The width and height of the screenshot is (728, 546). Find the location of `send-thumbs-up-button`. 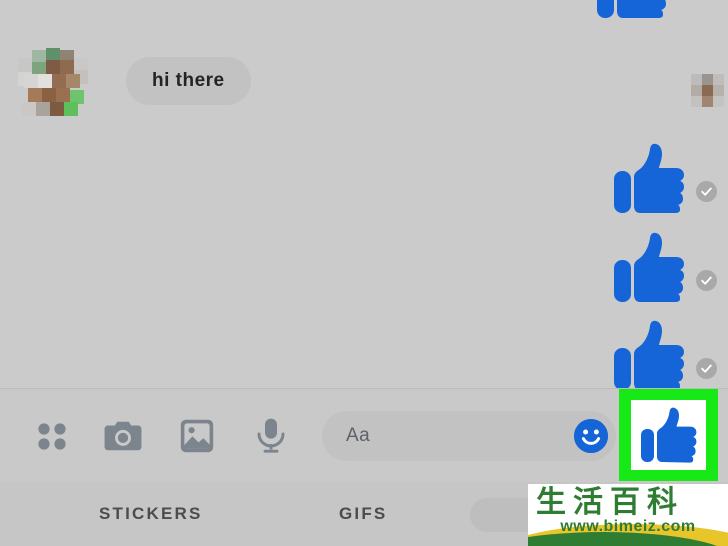

send-thumbs-up-button is located at coordinates (668, 435).